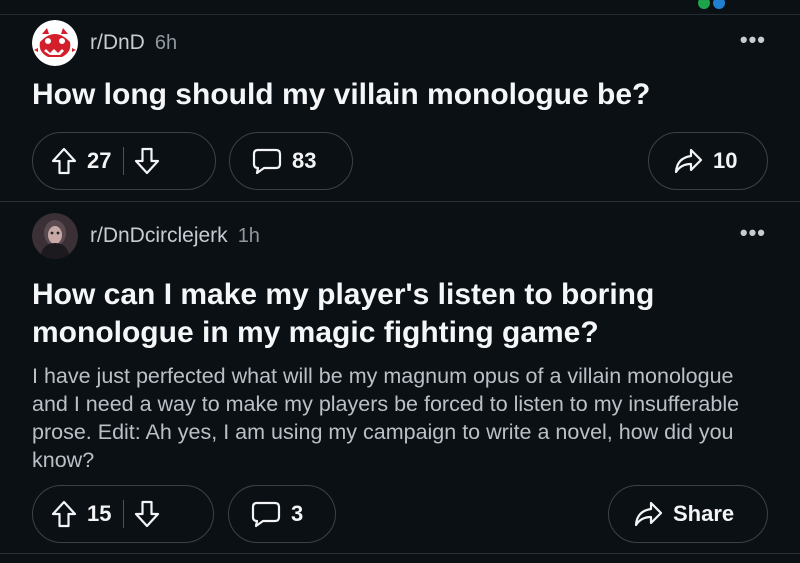 The height and width of the screenshot is (563, 800). What do you see at coordinates (117, 43) in the screenshot?
I see `subreddit-name: r/DnD` at bounding box center [117, 43].